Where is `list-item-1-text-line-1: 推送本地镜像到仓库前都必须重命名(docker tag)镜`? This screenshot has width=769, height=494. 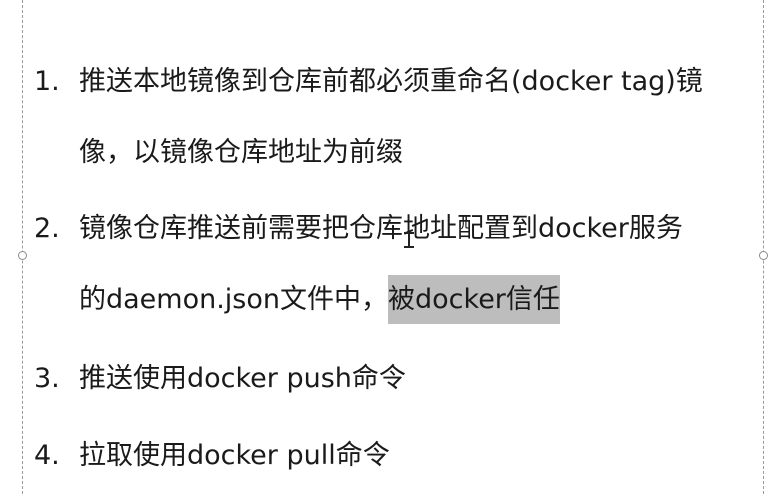
list-item-1-text-line-1: 推送本地镜像到仓库前都必须重命名(docker tag)镜 is located at coordinates (391, 81).